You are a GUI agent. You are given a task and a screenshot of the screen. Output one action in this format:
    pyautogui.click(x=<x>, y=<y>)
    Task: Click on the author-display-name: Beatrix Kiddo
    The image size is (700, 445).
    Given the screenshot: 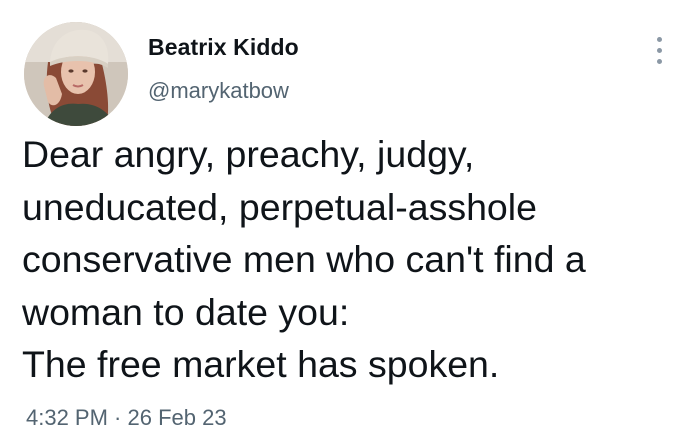 What is the action you would take?
    pyautogui.click(x=223, y=47)
    